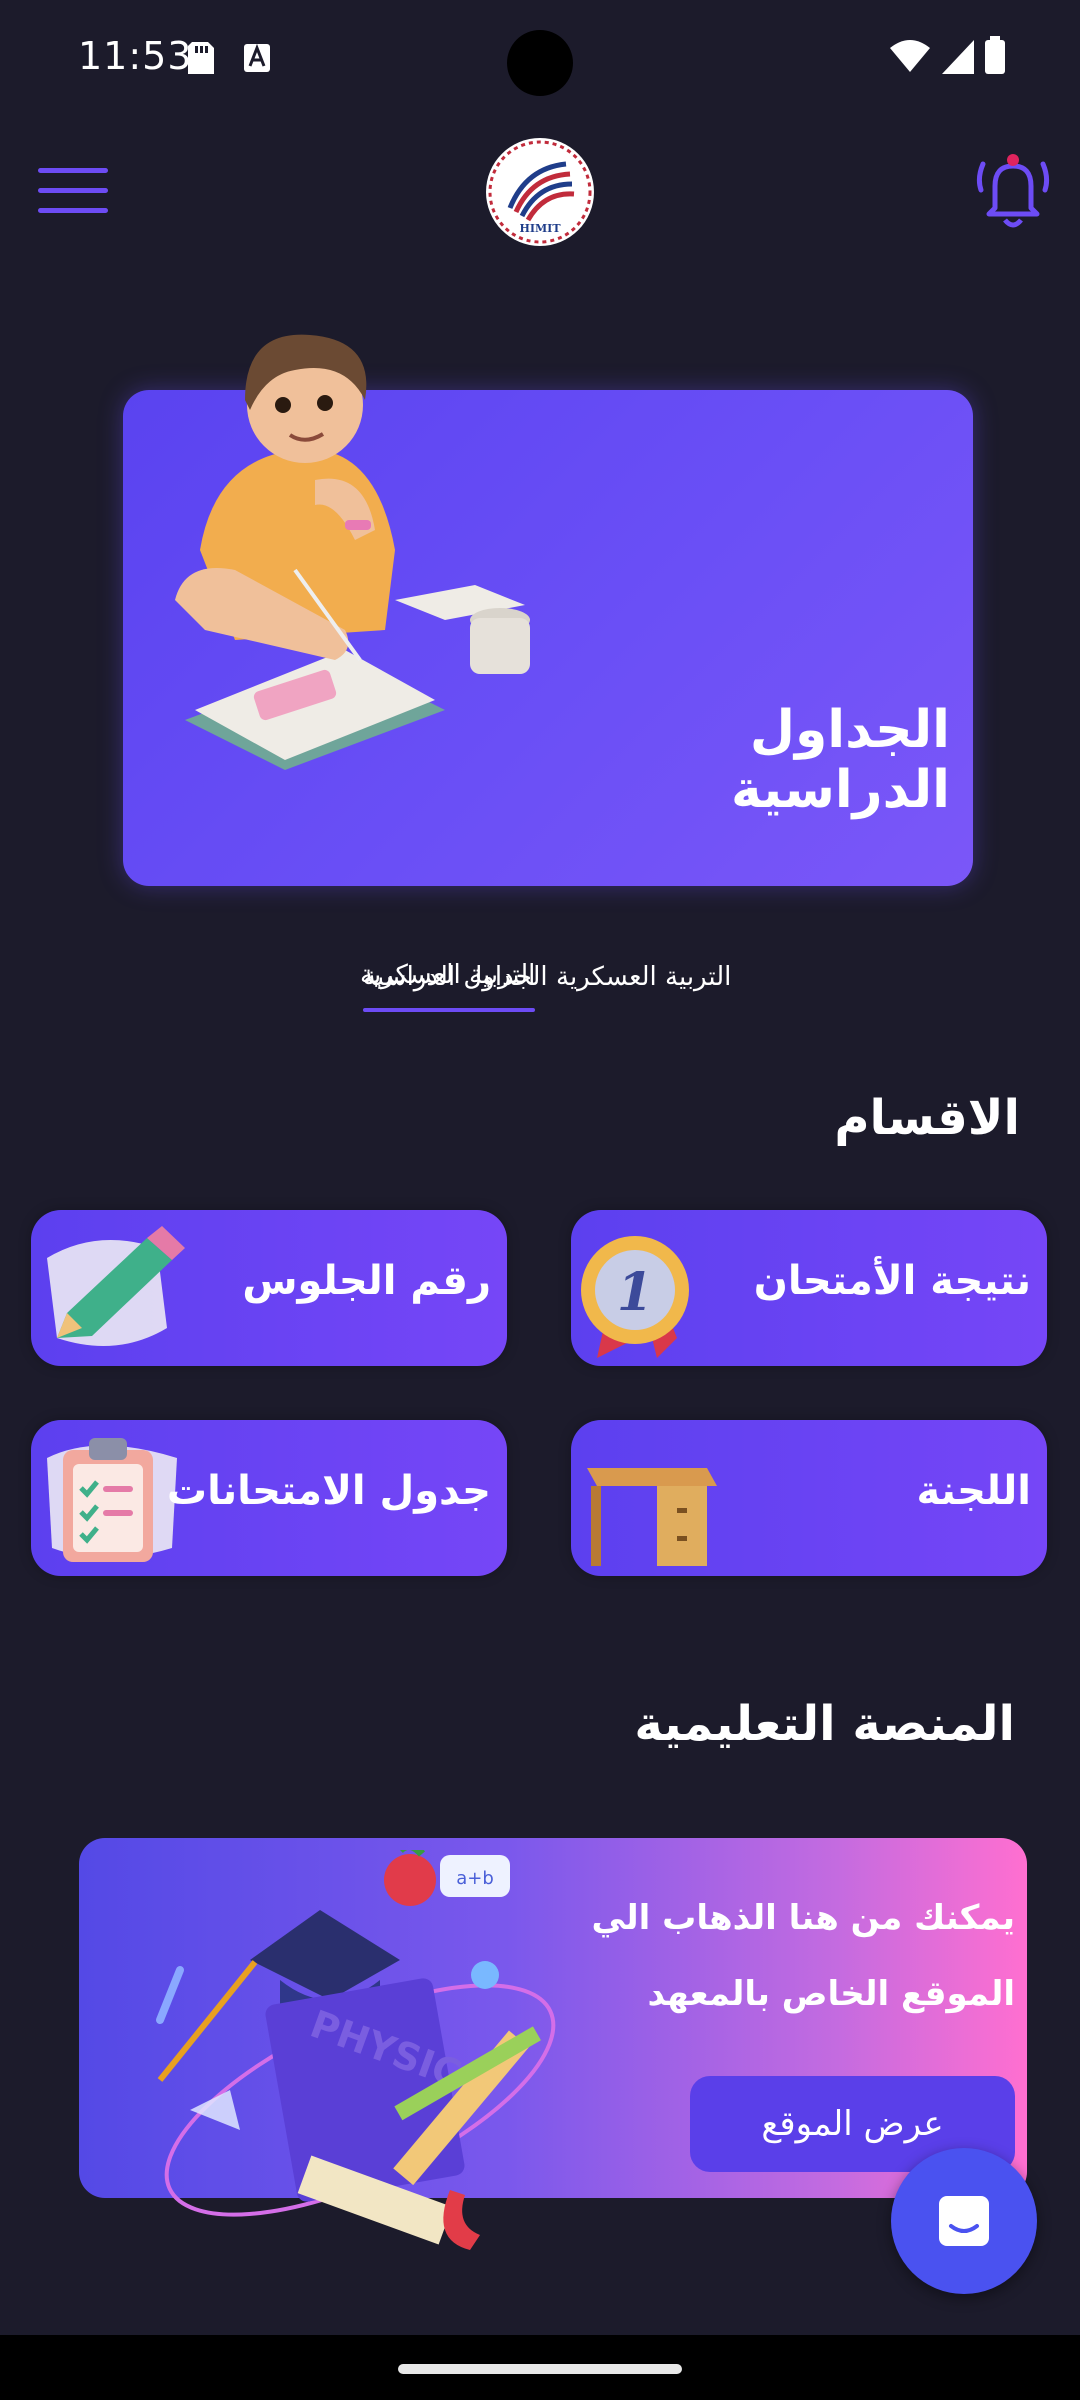 This screenshot has width=1080, height=2400. I want to click on pencil-icon, so click(116, 1286).